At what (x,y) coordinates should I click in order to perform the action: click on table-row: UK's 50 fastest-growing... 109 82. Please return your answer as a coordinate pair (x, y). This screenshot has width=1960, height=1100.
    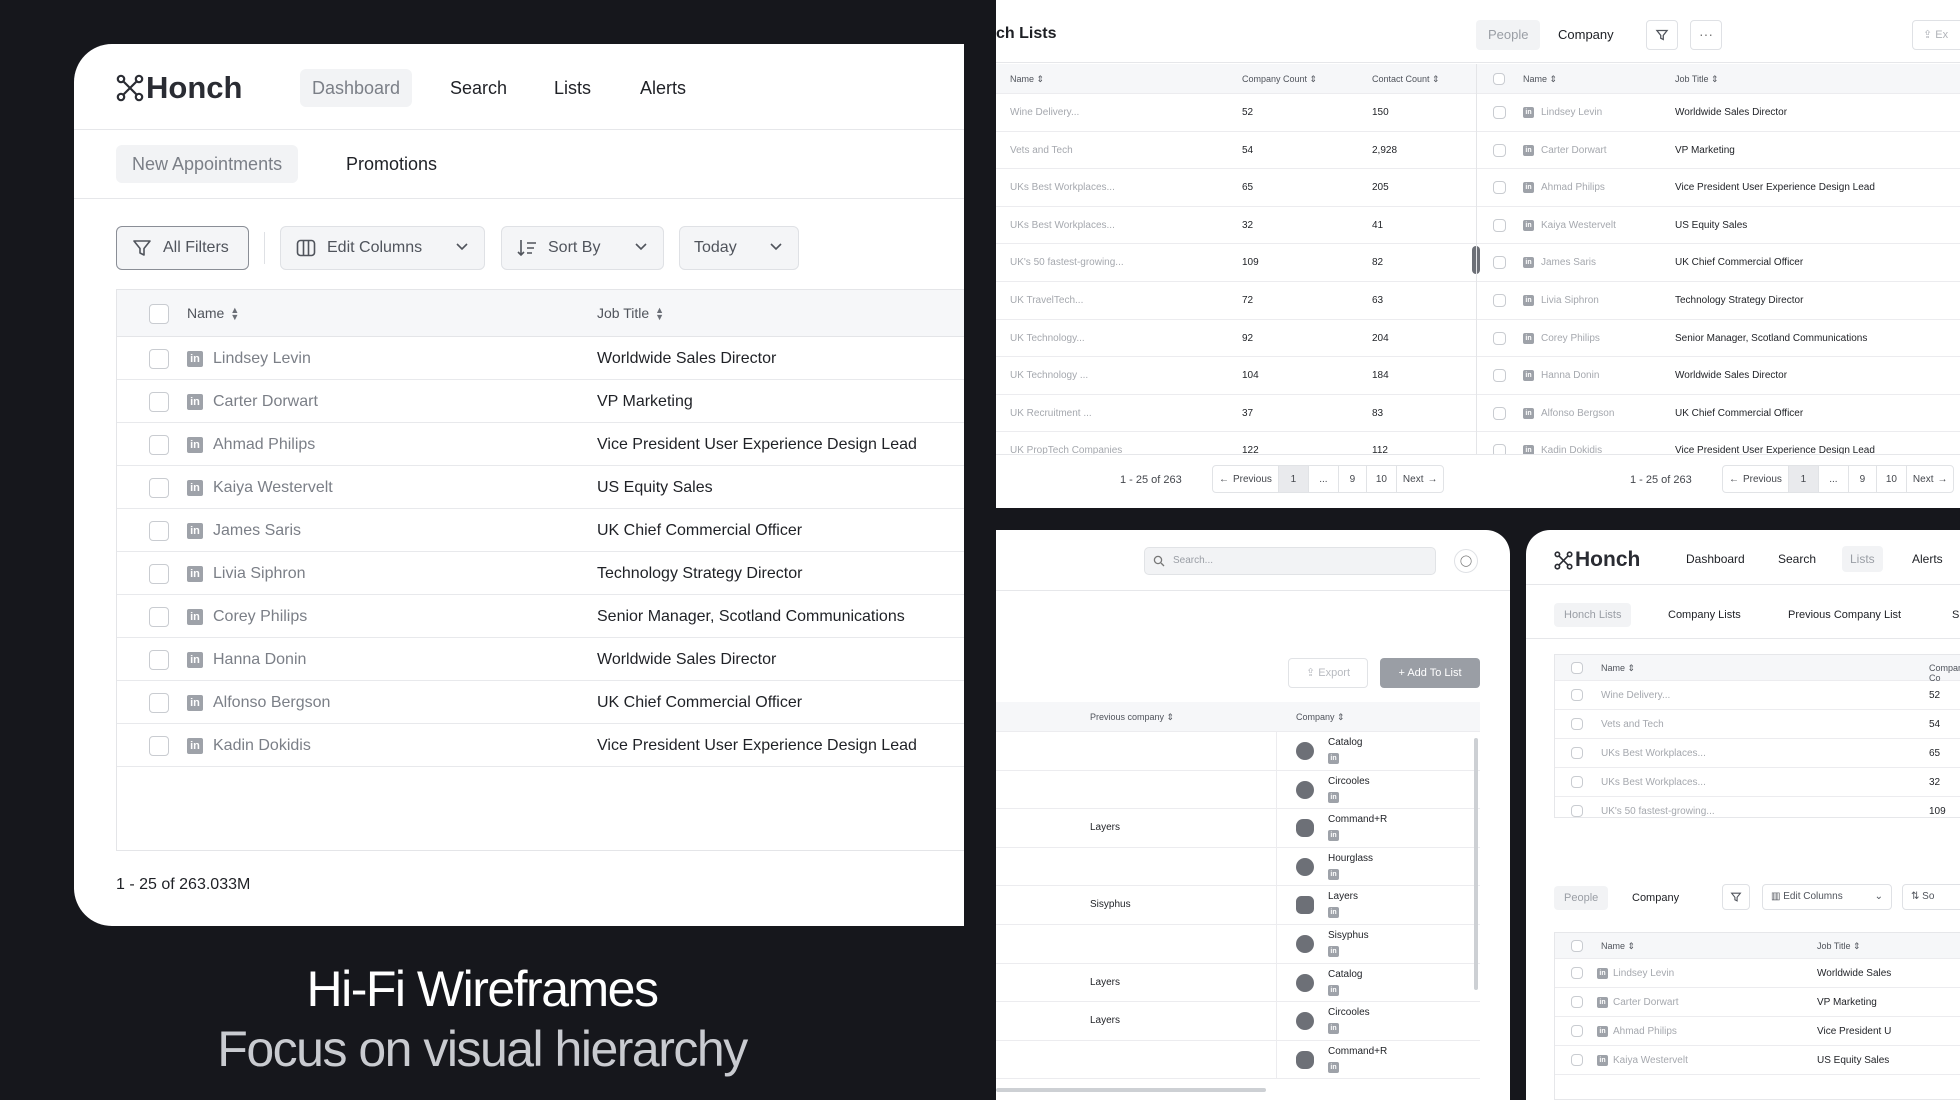
    Looking at the image, I should click on (1236, 263).